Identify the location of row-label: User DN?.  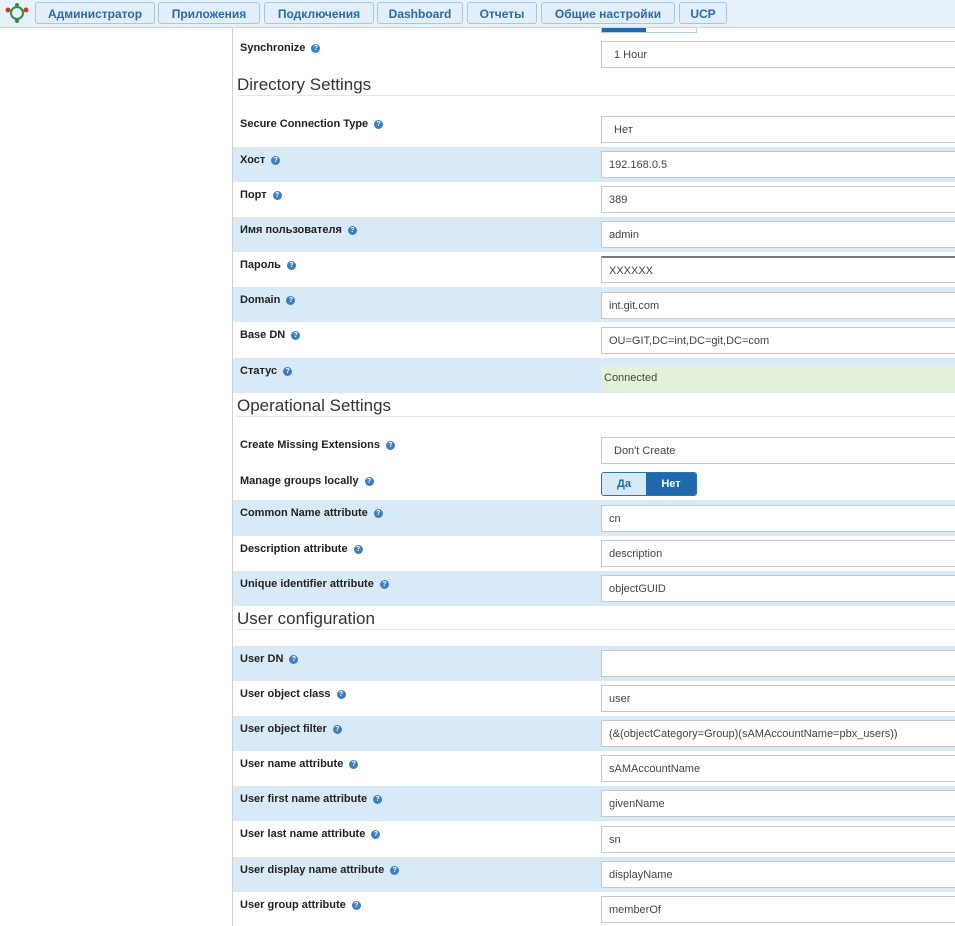
(269, 659).